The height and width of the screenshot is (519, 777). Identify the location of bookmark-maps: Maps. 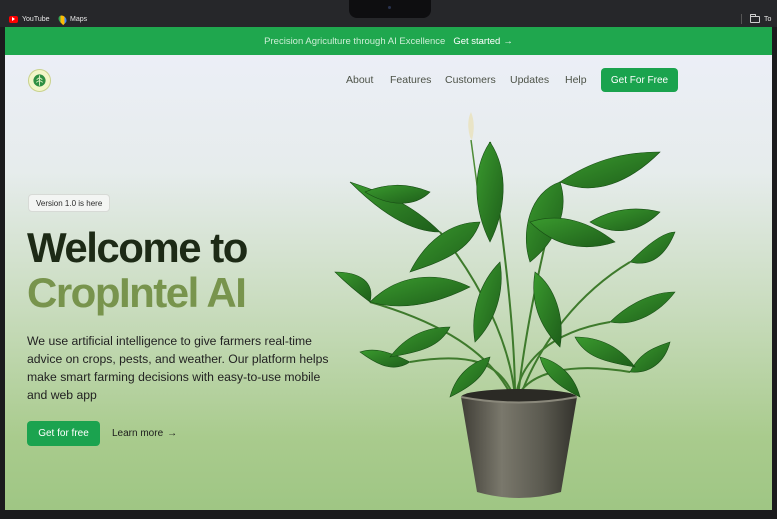
(72, 19).